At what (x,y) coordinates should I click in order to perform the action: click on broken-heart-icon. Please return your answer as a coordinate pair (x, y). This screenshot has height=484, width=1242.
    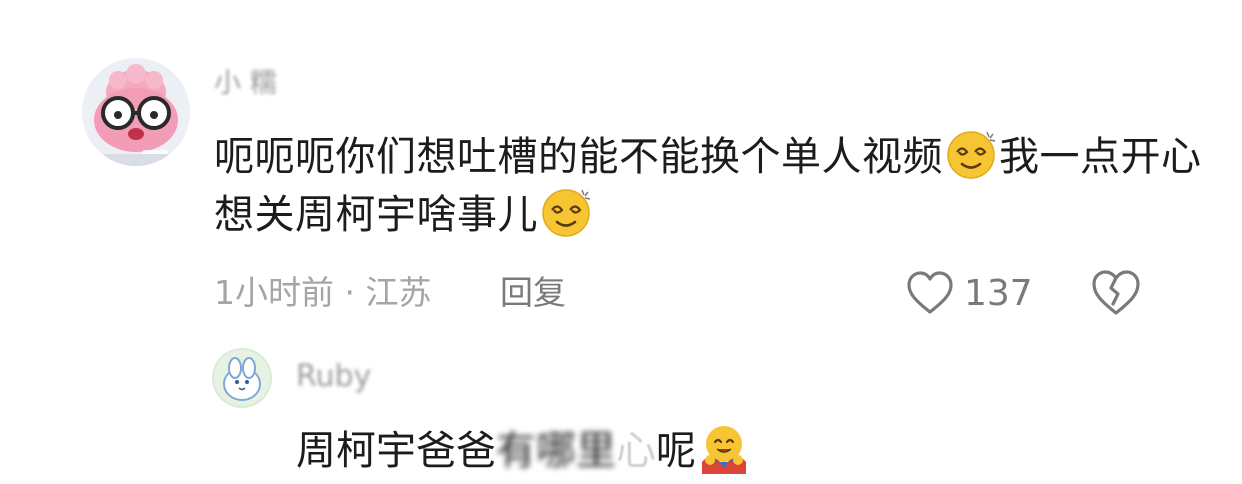
    Looking at the image, I should click on (1116, 293).